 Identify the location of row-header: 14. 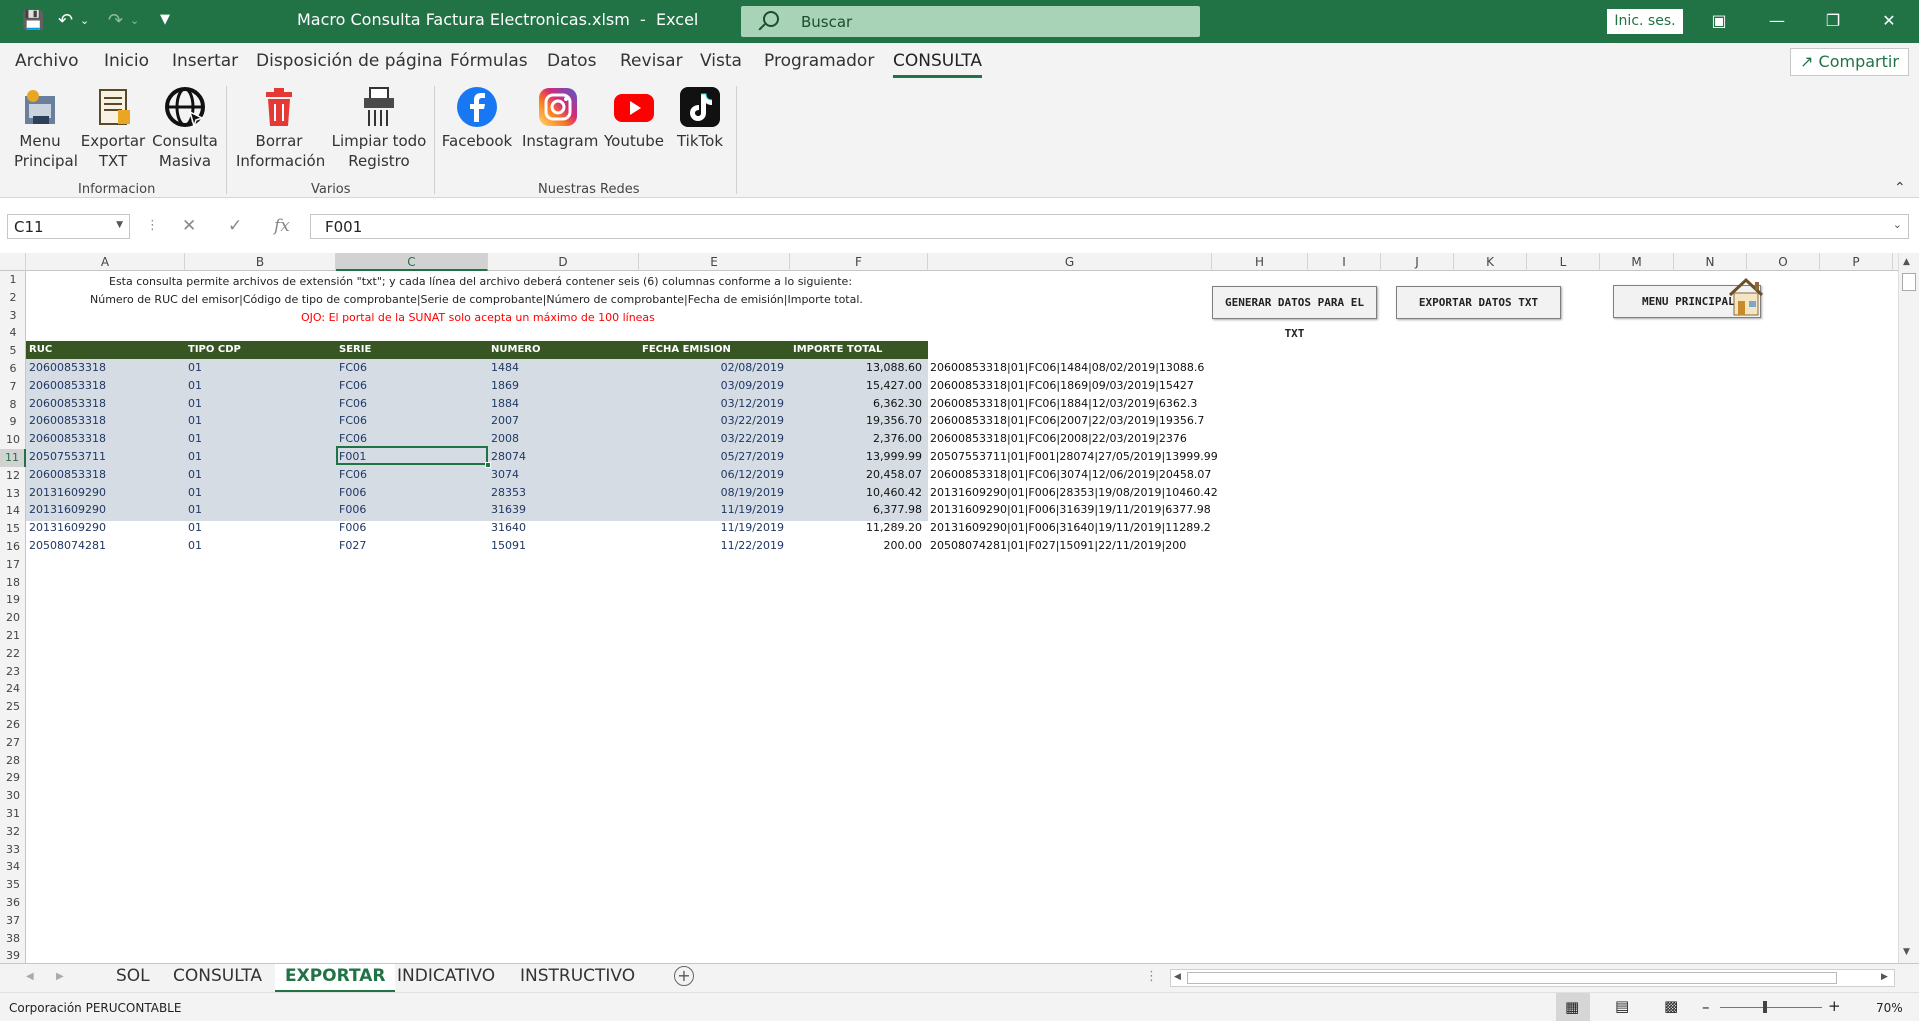
(13, 511).